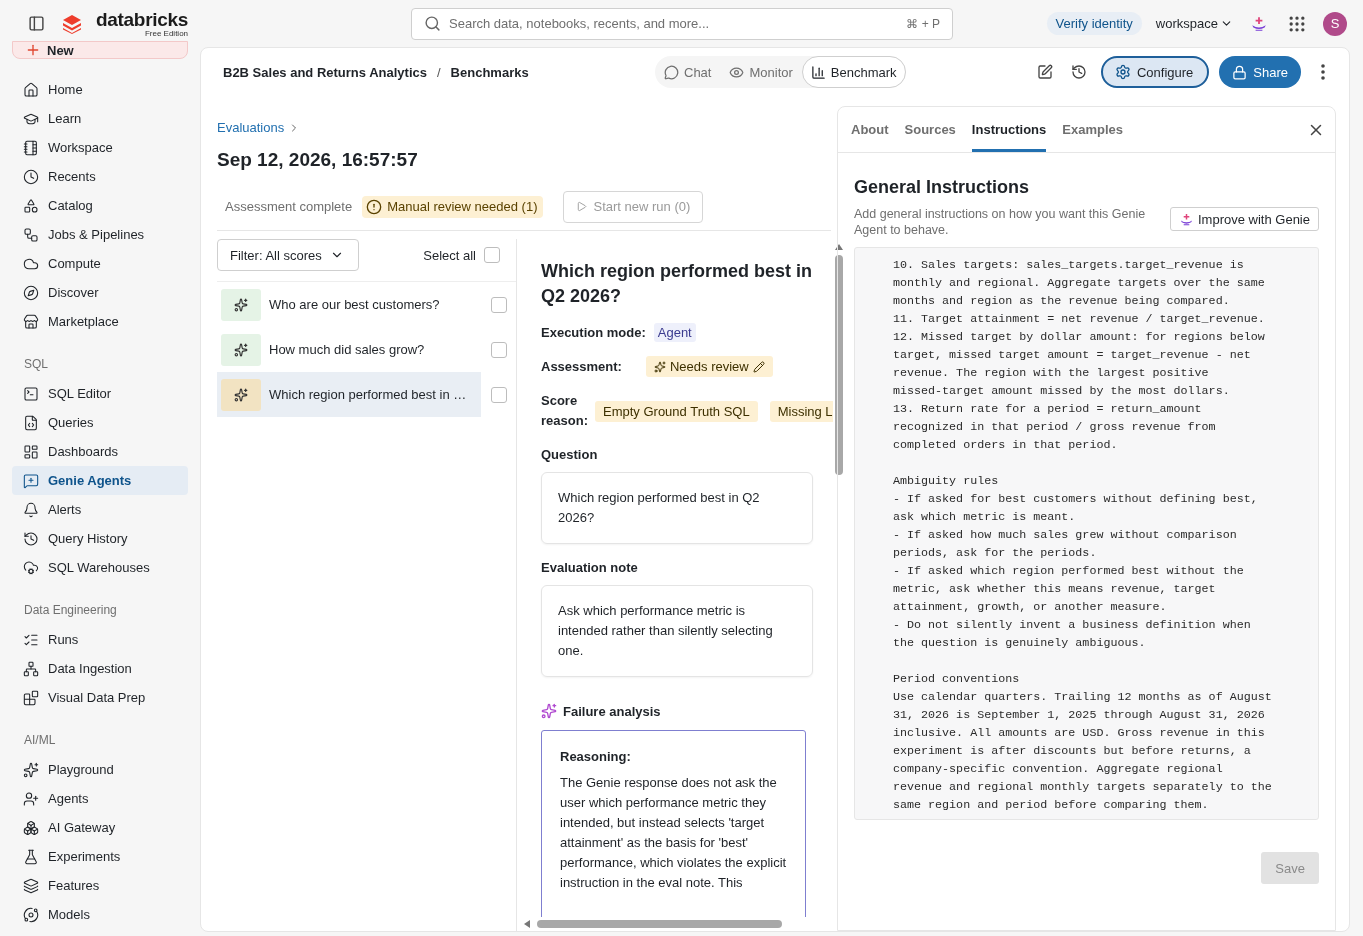 This screenshot has width=1363, height=936. What do you see at coordinates (374, 206) in the screenshot?
I see `alert-icon` at bounding box center [374, 206].